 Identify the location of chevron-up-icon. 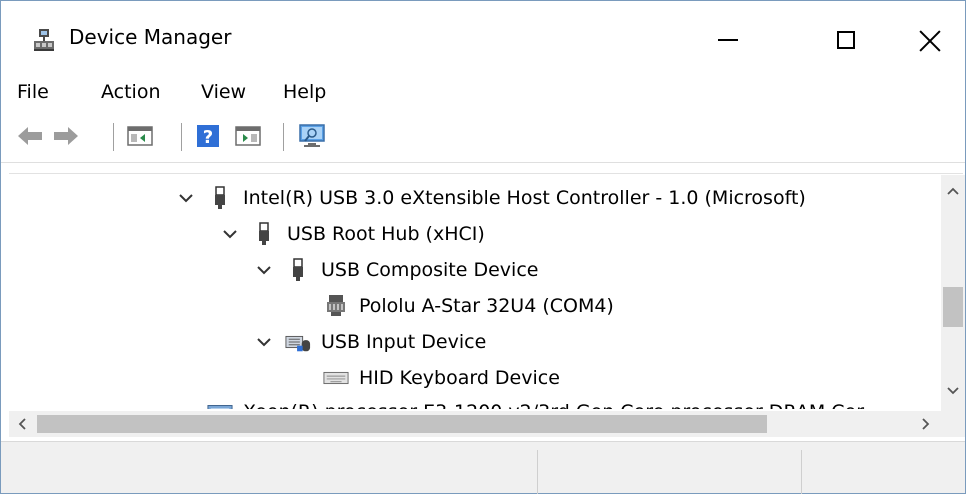
(953, 191).